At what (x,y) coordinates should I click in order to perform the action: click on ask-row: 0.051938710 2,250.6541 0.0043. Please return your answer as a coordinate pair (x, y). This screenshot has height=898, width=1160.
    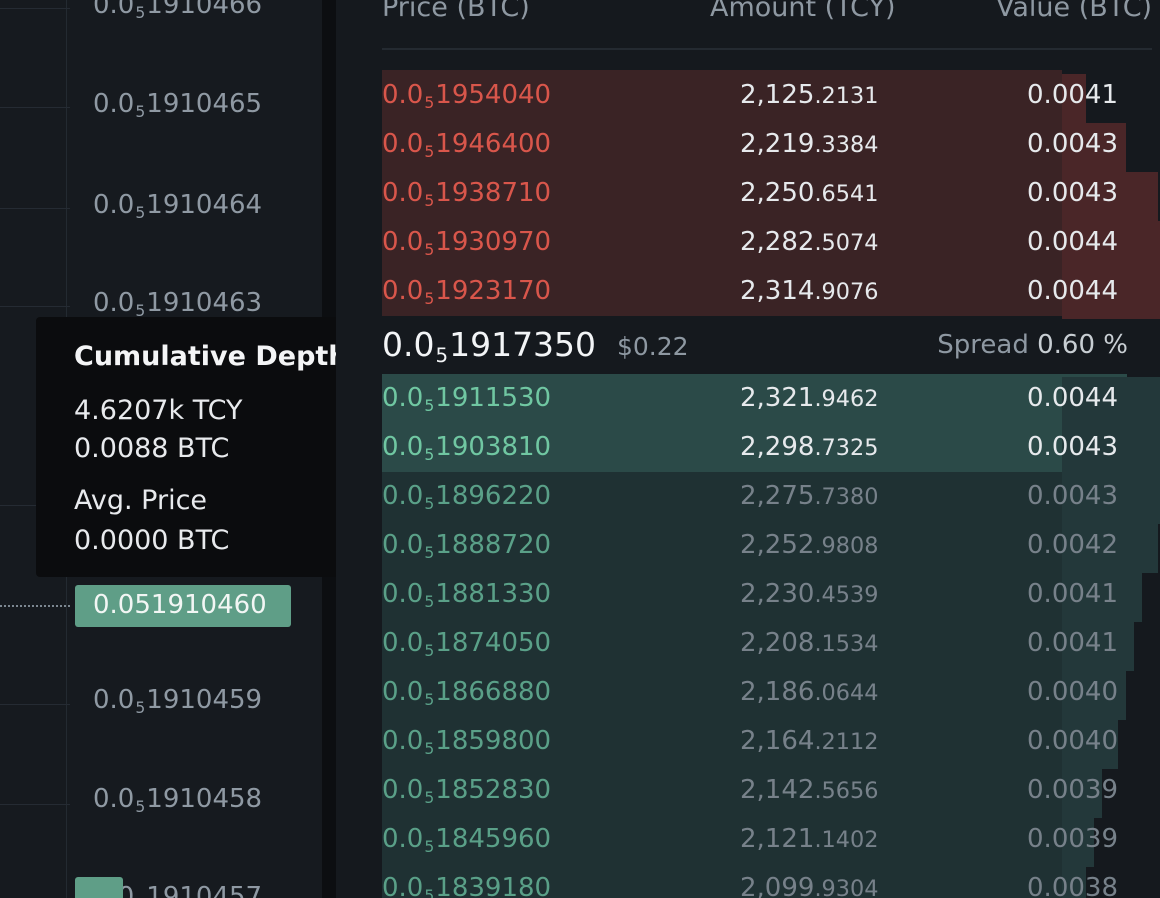
    Looking at the image, I should click on (771, 194).